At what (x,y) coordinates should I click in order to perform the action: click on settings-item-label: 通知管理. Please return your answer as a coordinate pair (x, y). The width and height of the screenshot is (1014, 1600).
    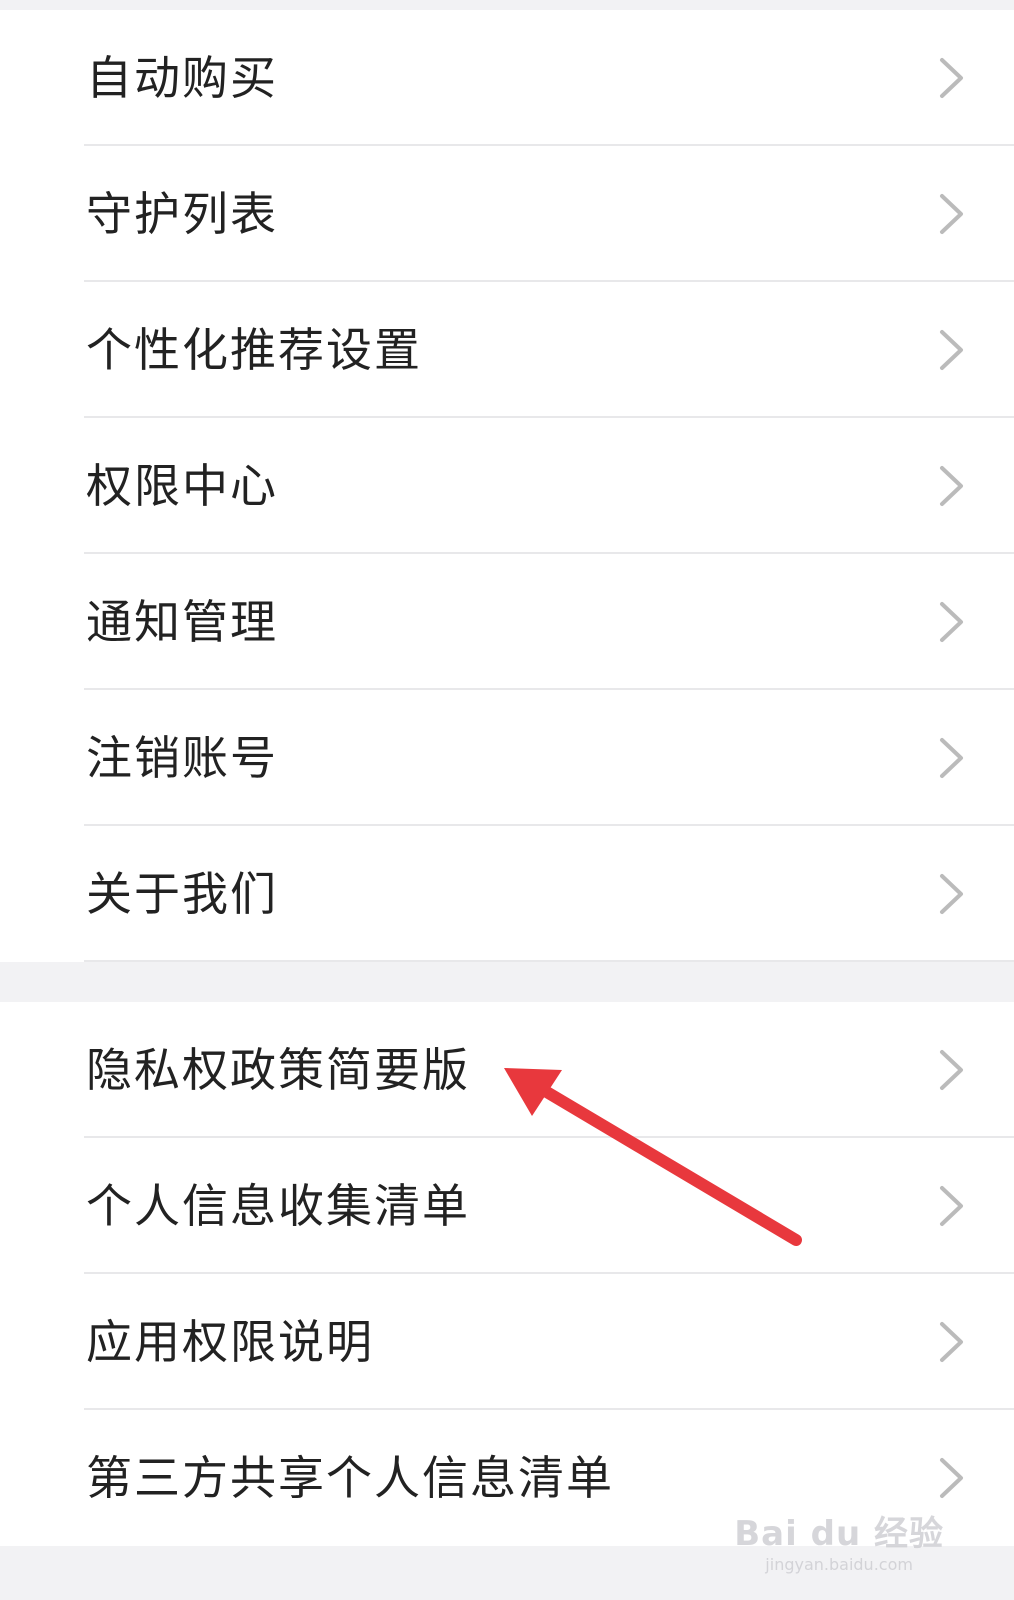
    Looking at the image, I should click on (182, 622).